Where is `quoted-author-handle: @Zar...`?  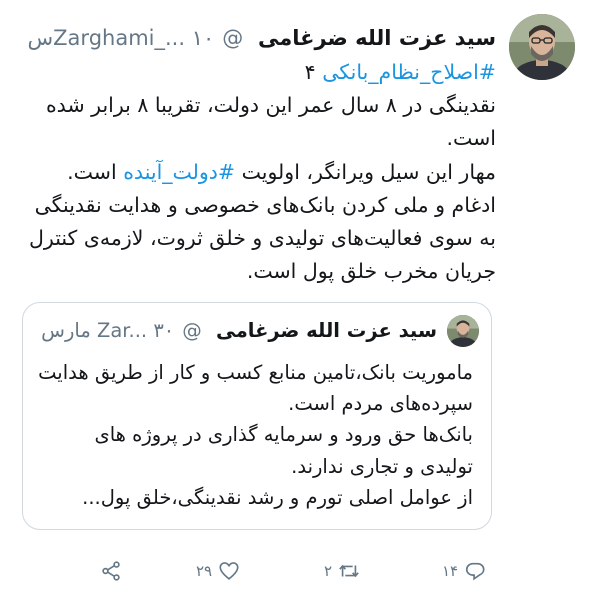
quoted-author-handle: @Zar... is located at coordinates (149, 330).